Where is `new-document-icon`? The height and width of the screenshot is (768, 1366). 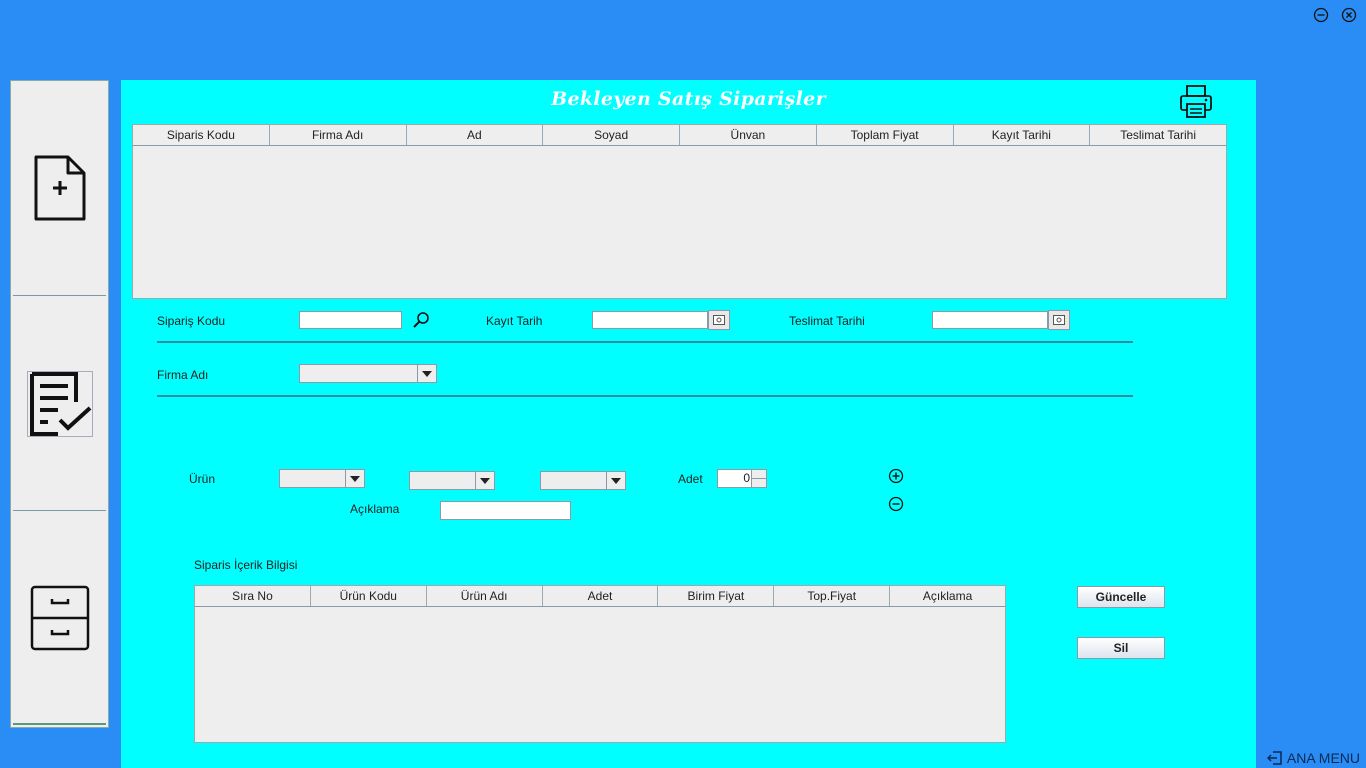 new-document-icon is located at coordinates (59, 188).